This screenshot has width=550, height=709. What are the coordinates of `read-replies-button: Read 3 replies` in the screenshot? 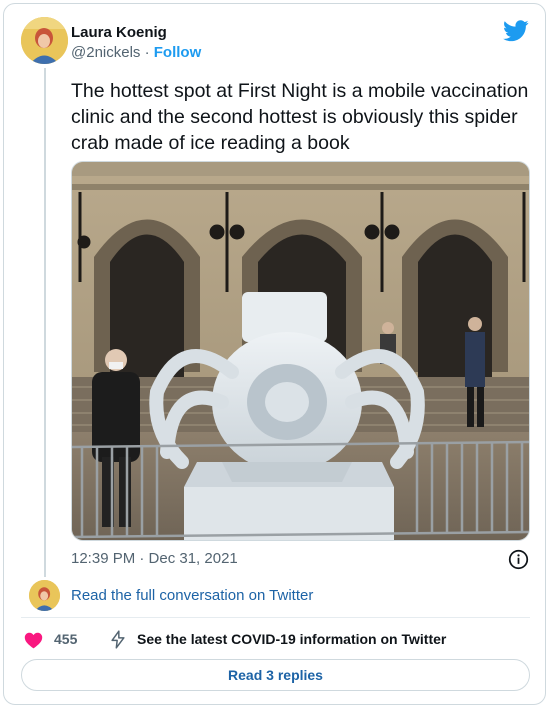 It's located at (275, 675).